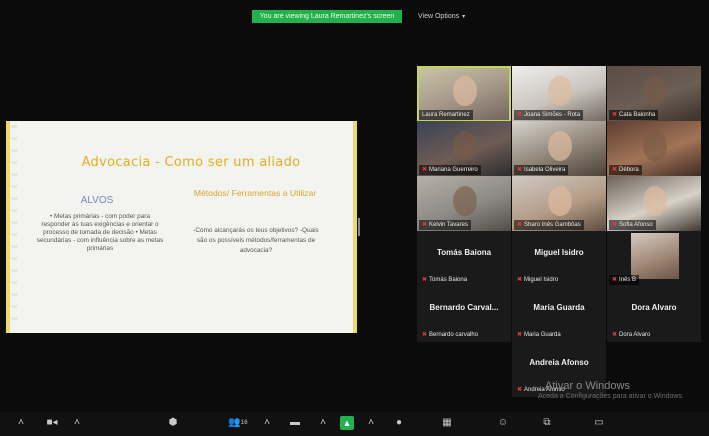  I want to click on participant-name-muted: ✖ Mariana Guerreiro, so click(450, 170).